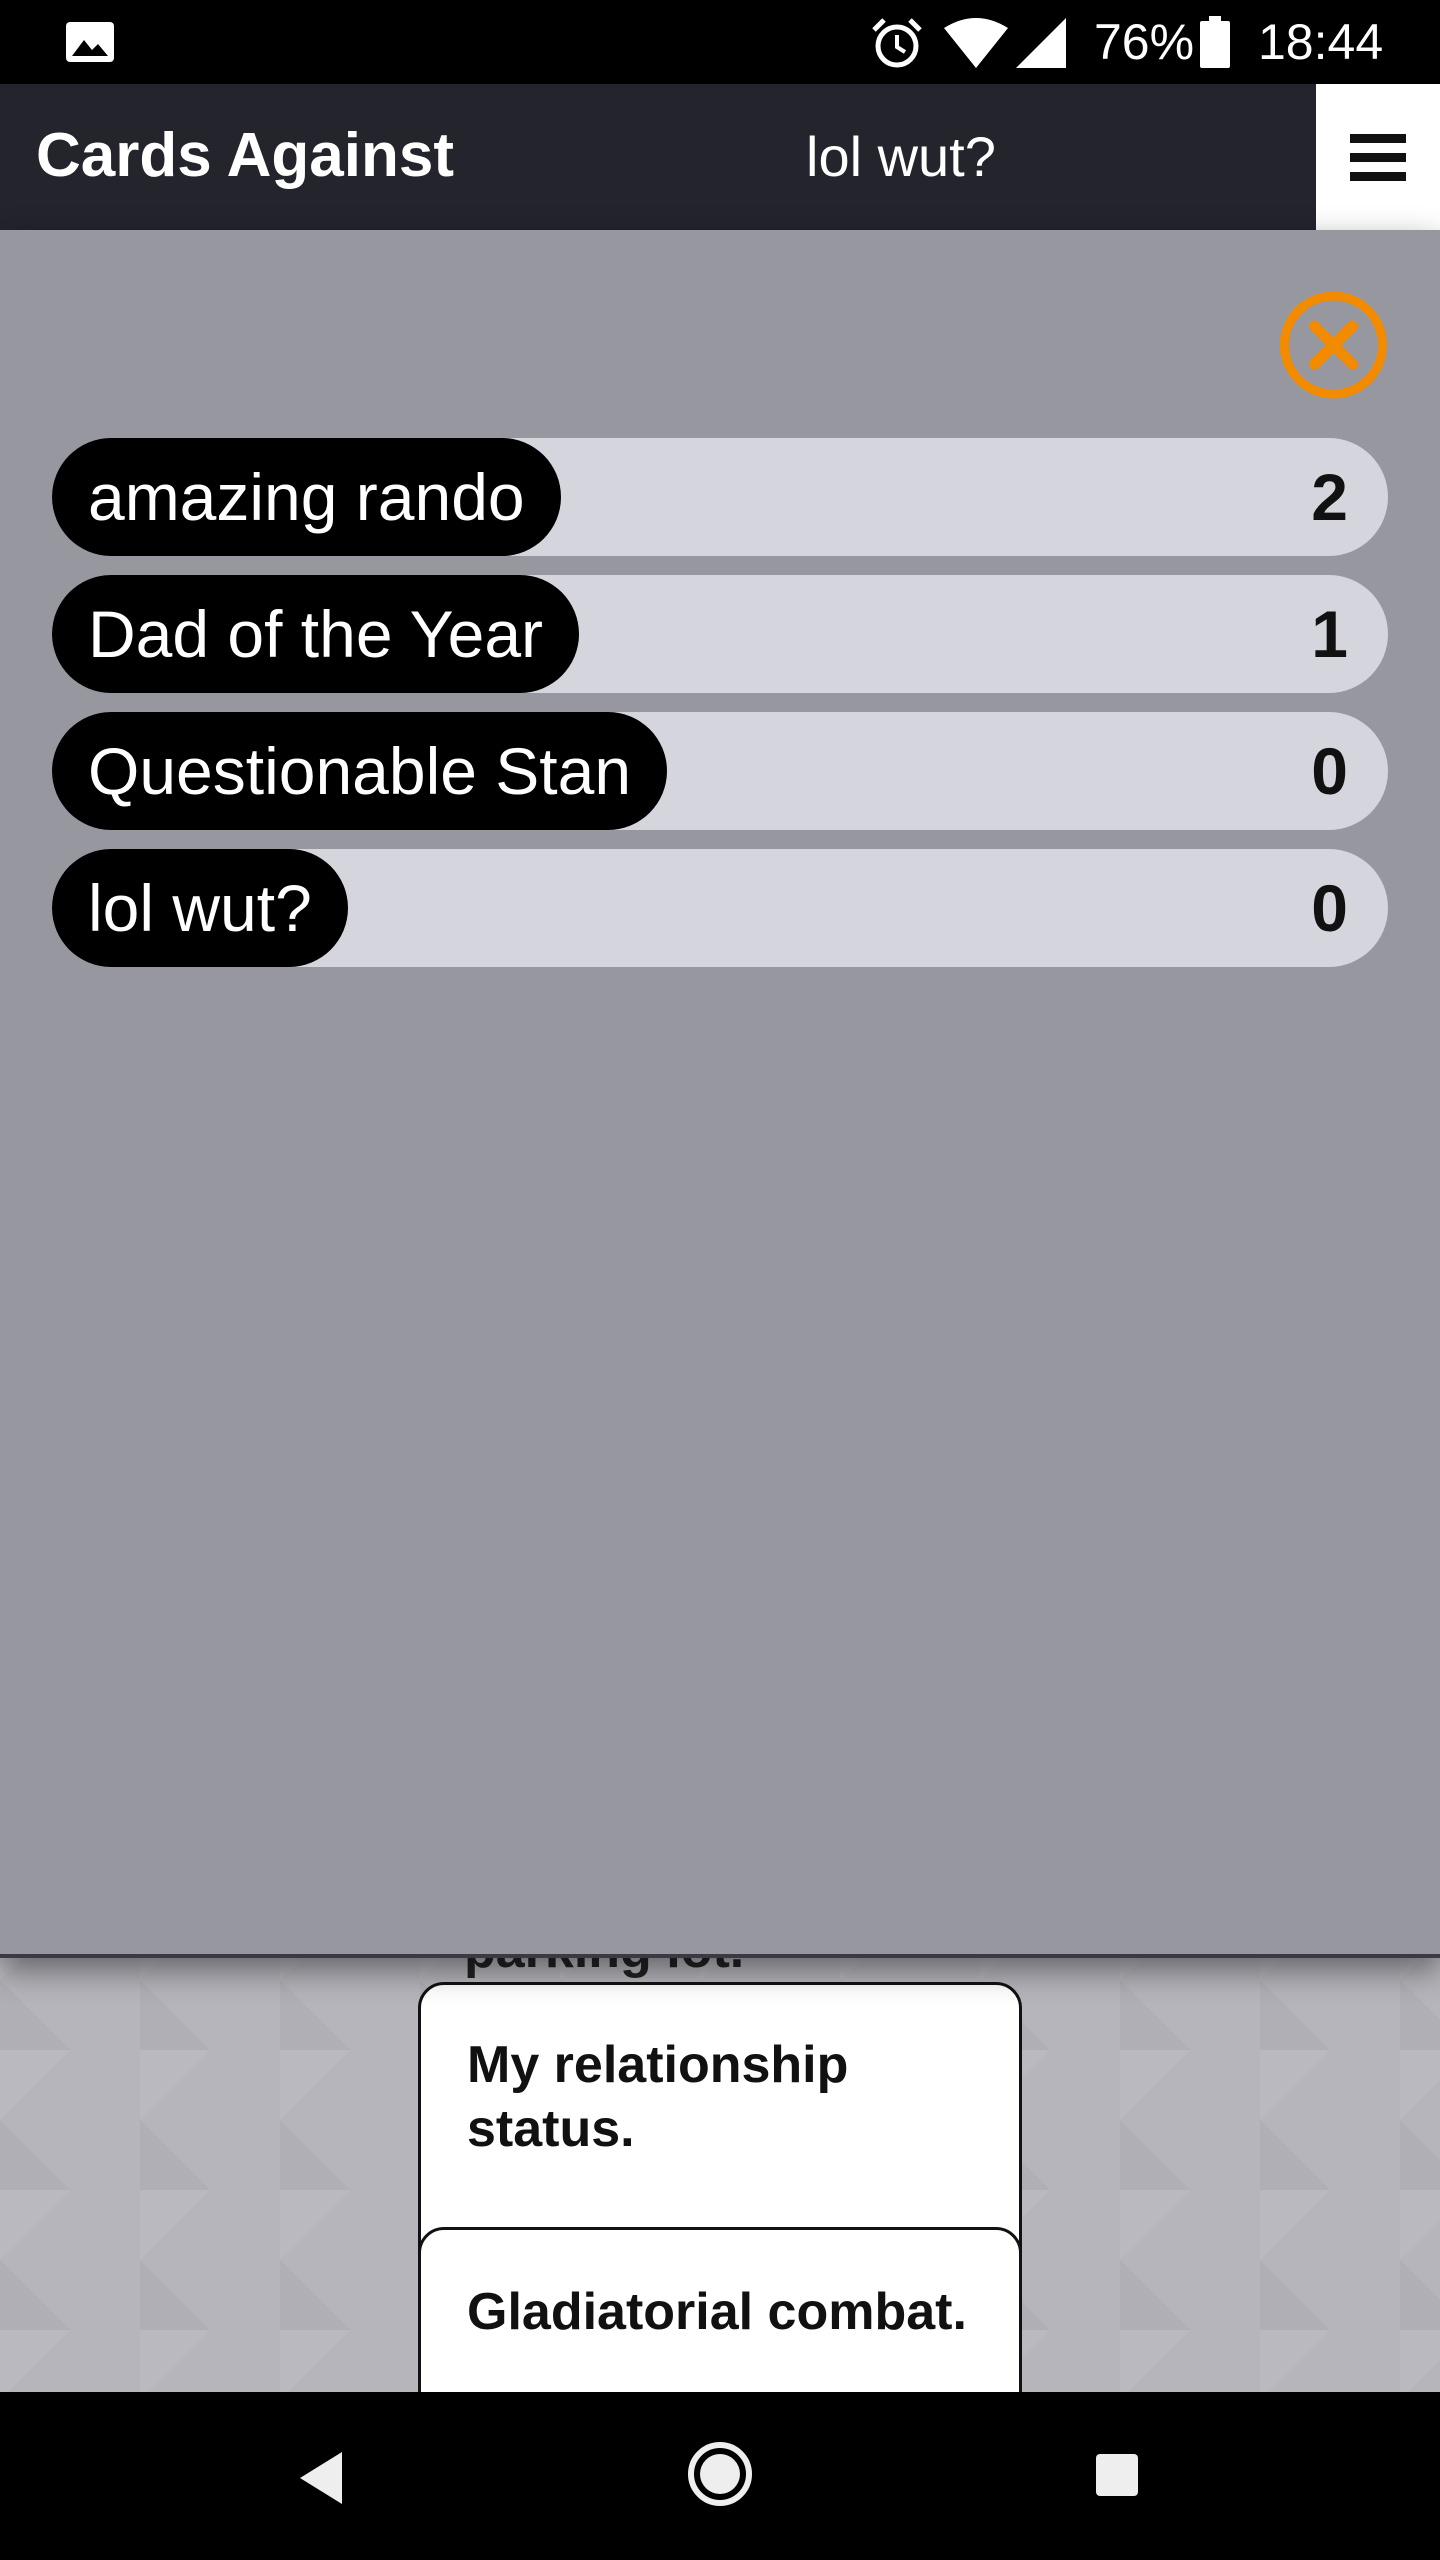 The height and width of the screenshot is (2560, 1440). Describe the element at coordinates (901, 156) in the screenshot. I see `current-player-name: lol wut?` at that location.